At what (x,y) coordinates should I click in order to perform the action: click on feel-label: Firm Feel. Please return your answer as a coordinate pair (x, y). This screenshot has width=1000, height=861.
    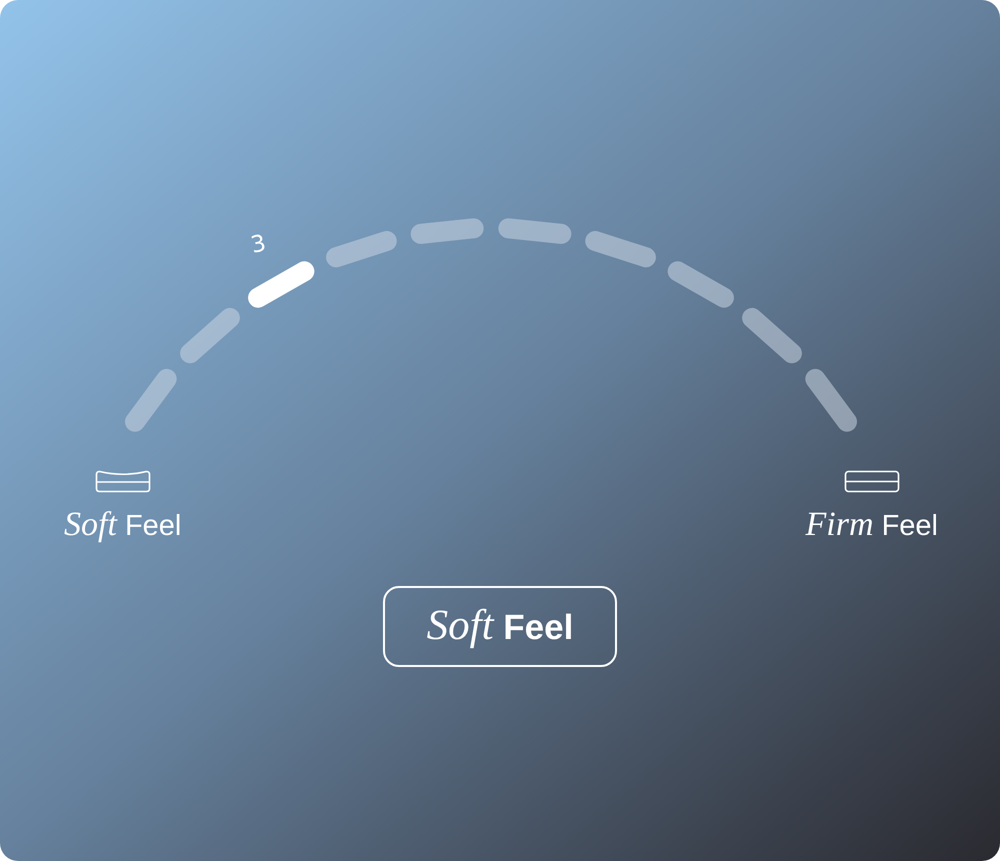
    Looking at the image, I should click on (872, 525).